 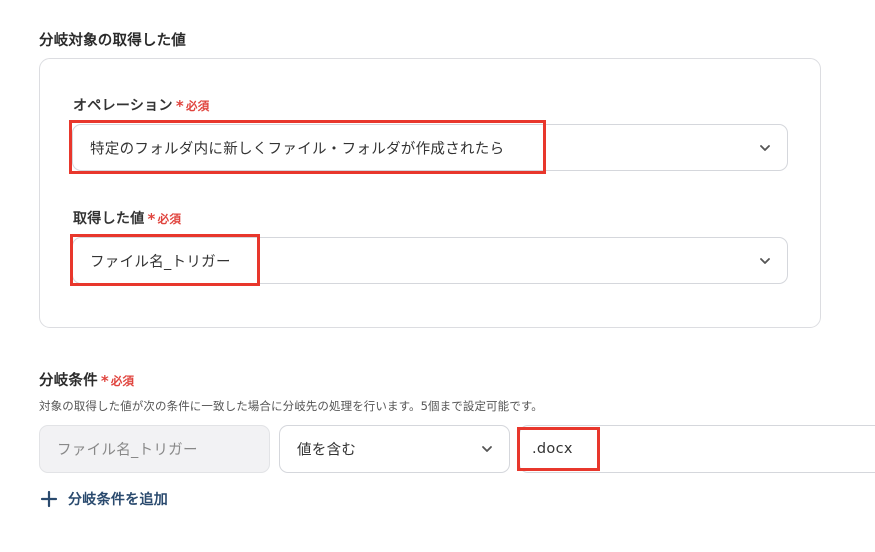 I want to click on condition-operator-select: 値を含む, so click(x=394, y=449).